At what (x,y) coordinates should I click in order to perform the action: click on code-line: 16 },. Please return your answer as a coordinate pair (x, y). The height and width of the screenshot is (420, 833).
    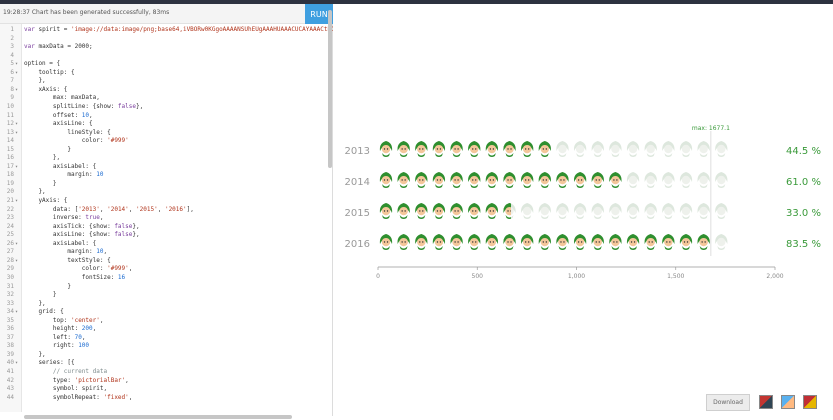
    Looking at the image, I should click on (165, 158).